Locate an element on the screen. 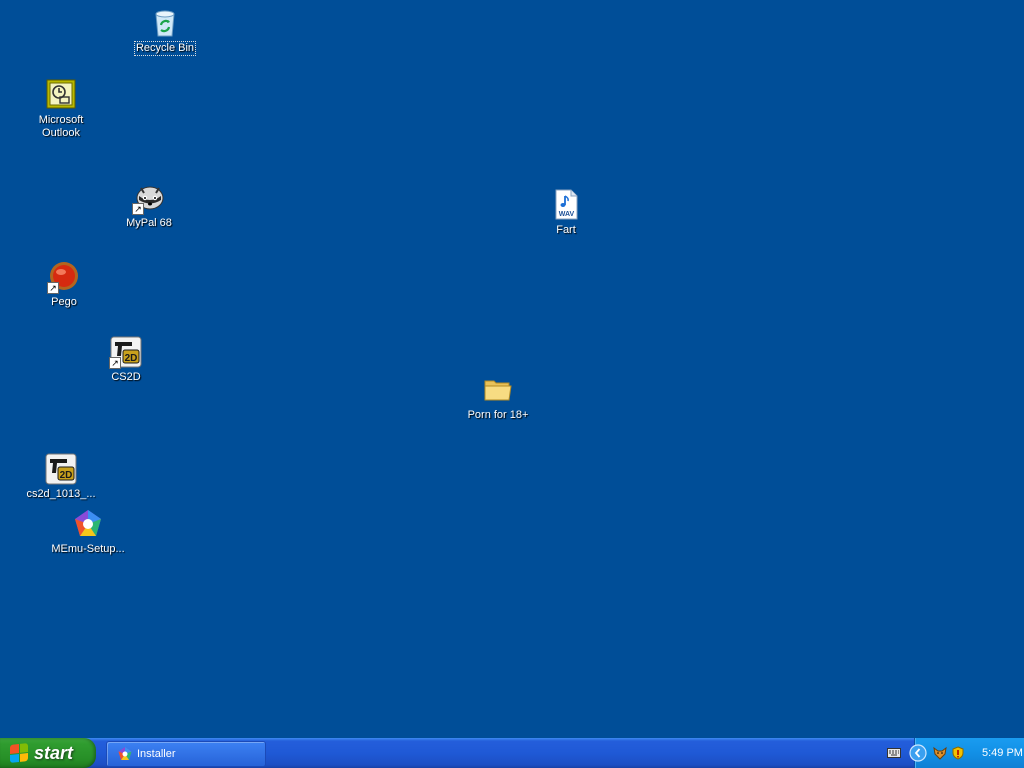 This screenshot has height=768, width=1024. outlook-icon is located at coordinates (61, 95).